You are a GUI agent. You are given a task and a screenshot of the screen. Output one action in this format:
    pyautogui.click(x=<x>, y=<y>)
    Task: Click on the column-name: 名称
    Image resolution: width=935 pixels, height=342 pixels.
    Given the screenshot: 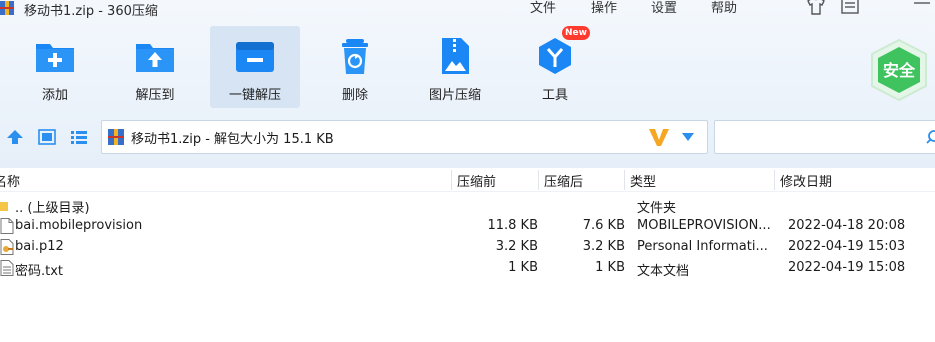 What is the action you would take?
    pyautogui.click(x=10, y=180)
    